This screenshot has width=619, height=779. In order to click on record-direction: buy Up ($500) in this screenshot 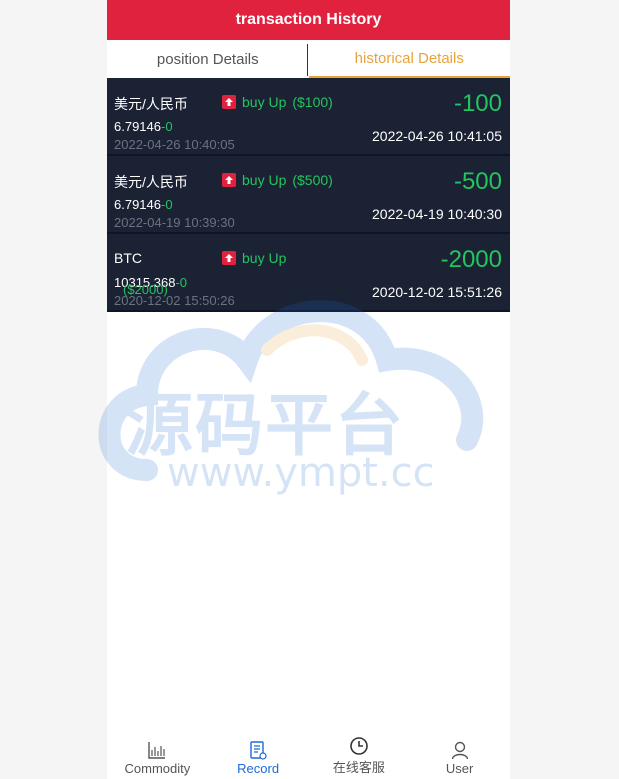, I will do `click(277, 180)`.